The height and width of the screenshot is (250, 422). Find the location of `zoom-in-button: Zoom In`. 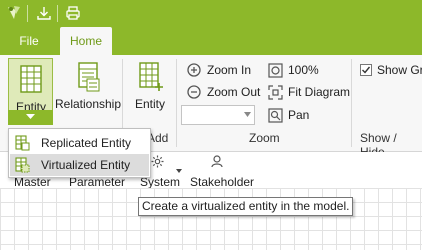

zoom-in-button: Zoom In is located at coordinates (218, 70).